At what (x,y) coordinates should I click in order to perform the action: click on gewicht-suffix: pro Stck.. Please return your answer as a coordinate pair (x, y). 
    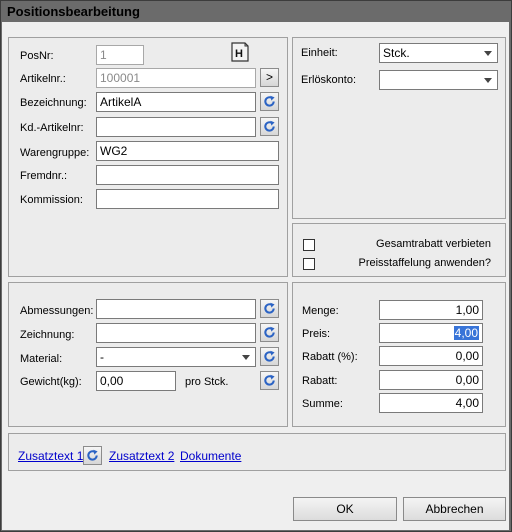
    Looking at the image, I should click on (207, 382).